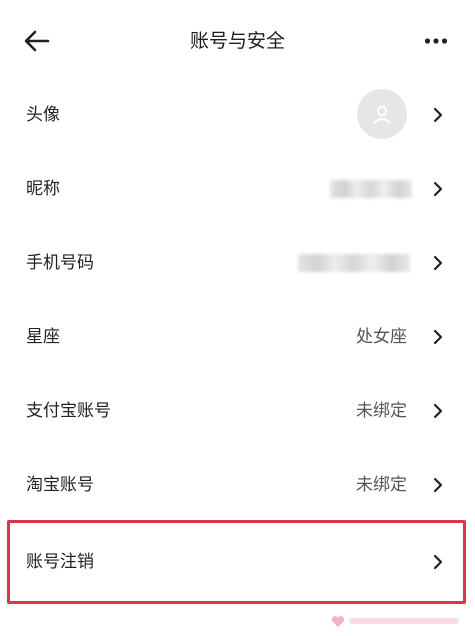 The width and height of the screenshot is (475, 636). I want to click on row-label: 头像, so click(43, 115).